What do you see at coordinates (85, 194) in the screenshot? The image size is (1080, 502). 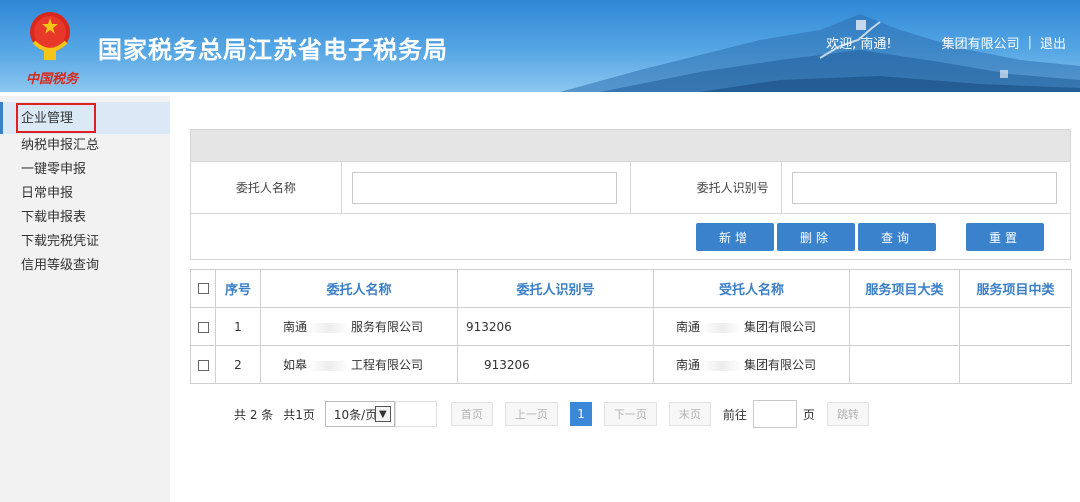 I see `sidebar-item-daily-declaration: 日常申报` at bounding box center [85, 194].